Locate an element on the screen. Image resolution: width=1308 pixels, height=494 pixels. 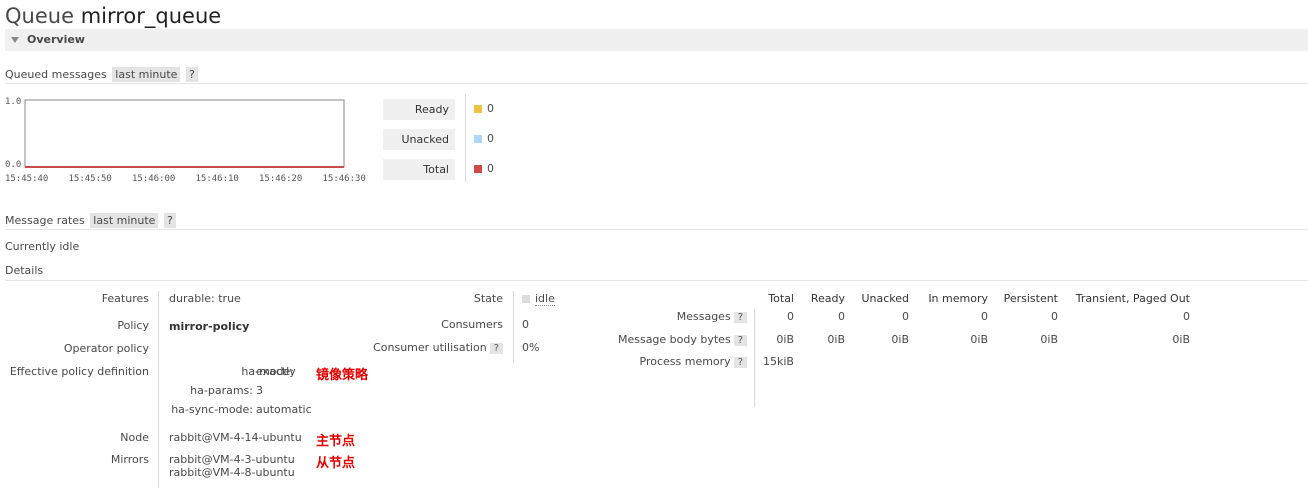
x-tick-label: 15:45:40 is located at coordinates (26, 179).